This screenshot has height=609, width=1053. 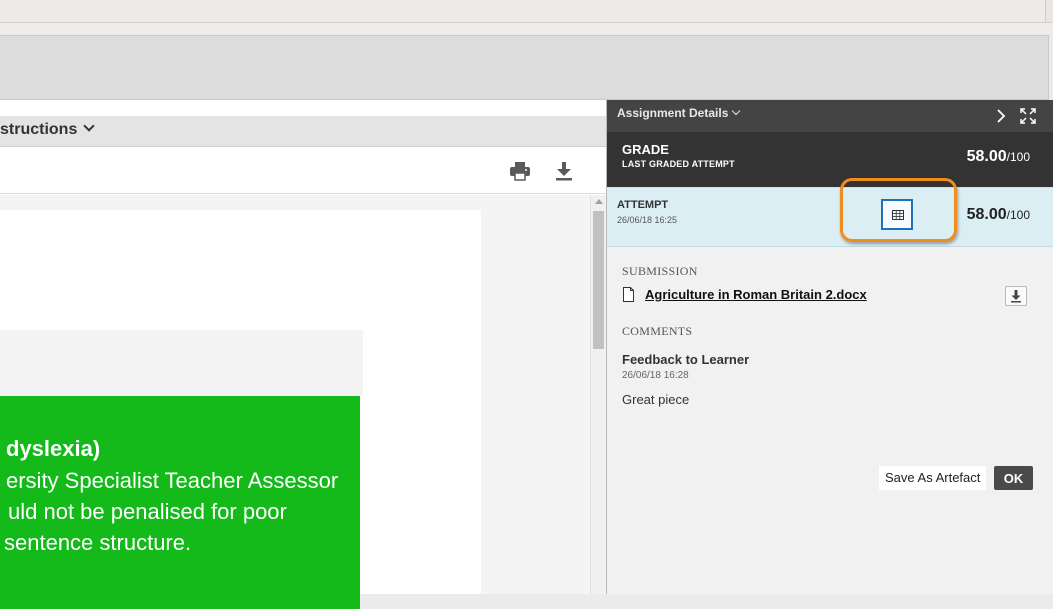 What do you see at coordinates (830, 116) in the screenshot?
I see `panel-header: Assignment Details` at bounding box center [830, 116].